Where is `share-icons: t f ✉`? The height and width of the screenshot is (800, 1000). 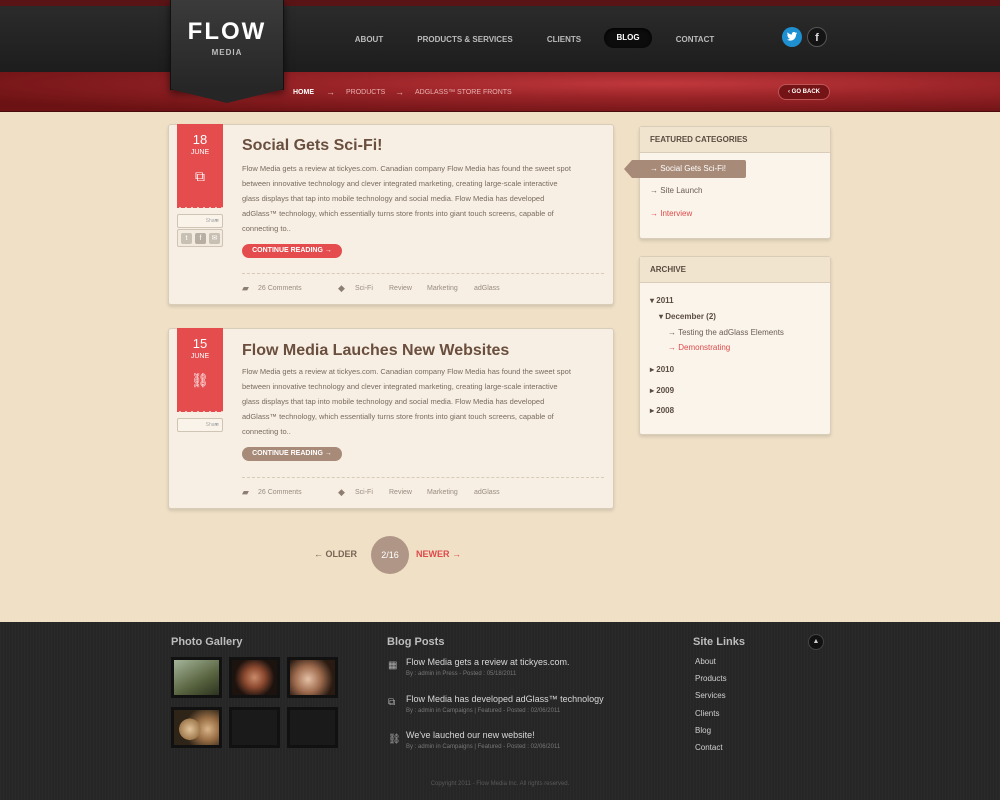 share-icons: t f ✉ is located at coordinates (200, 238).